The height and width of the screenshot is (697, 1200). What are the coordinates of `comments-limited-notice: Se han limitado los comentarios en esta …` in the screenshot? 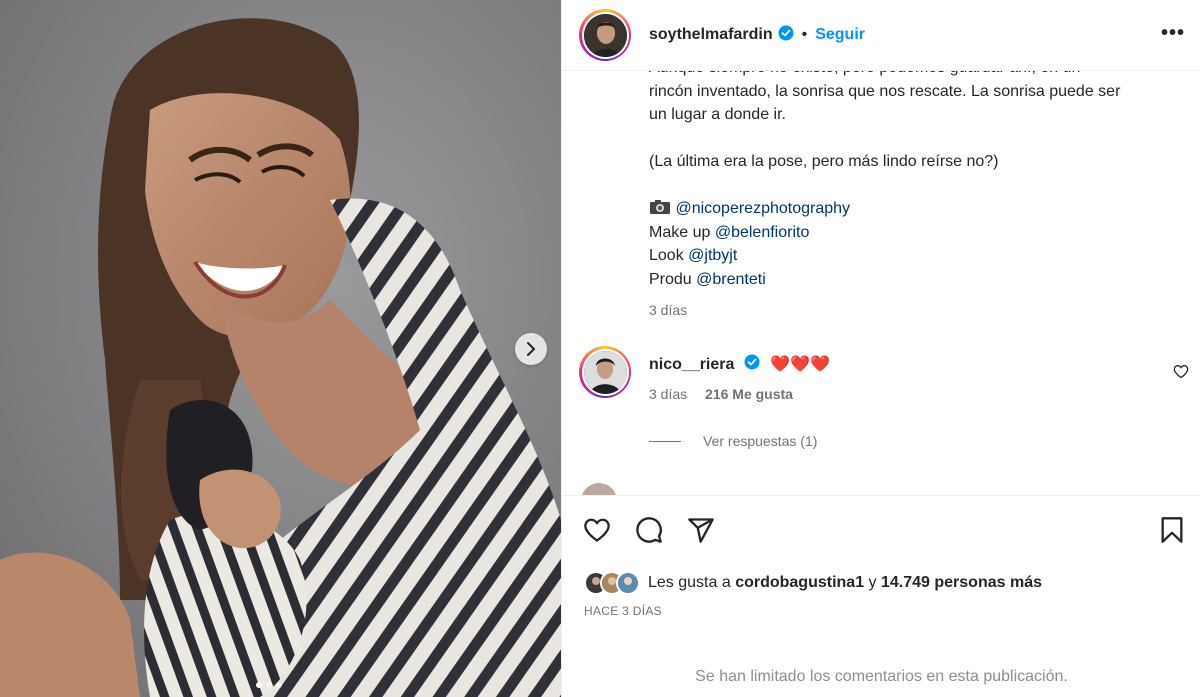 It's located at (881, 676).